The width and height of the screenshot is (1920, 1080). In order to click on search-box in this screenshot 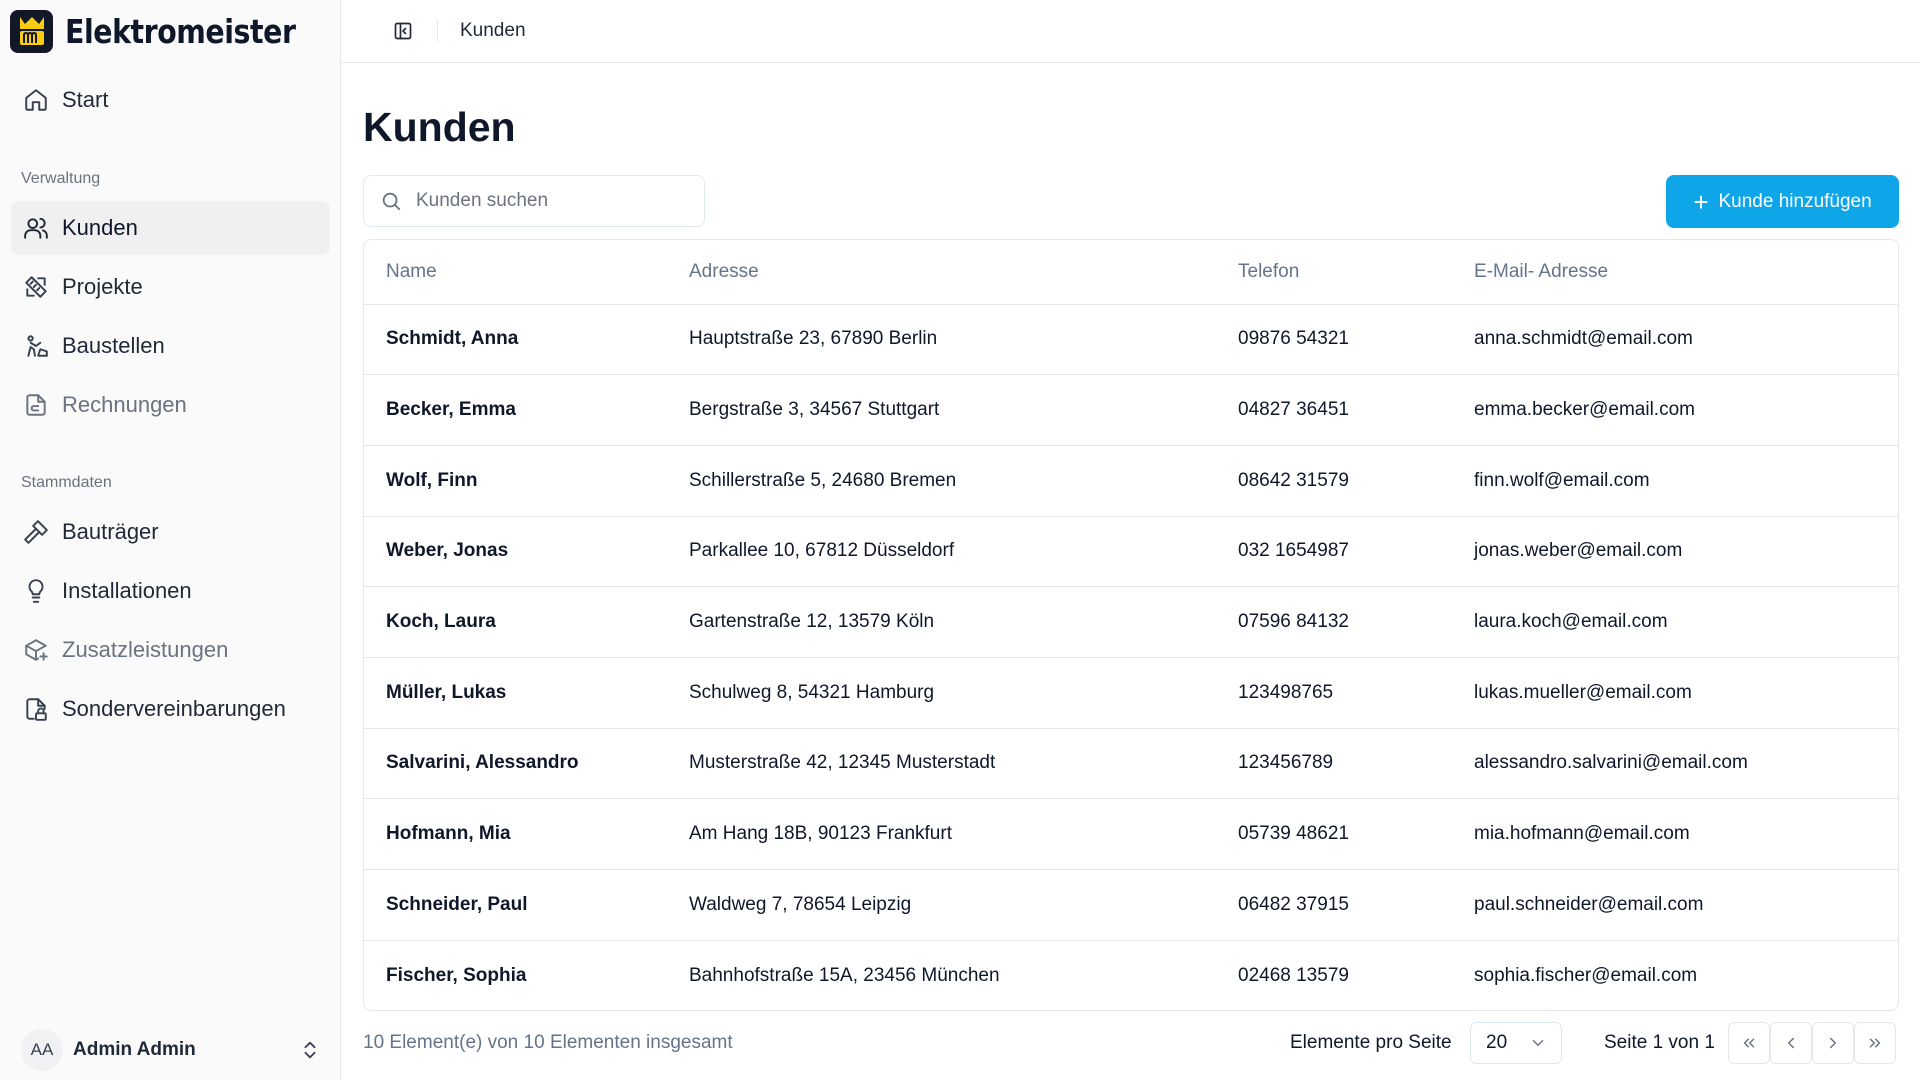, I will do `click(534, 201)`.